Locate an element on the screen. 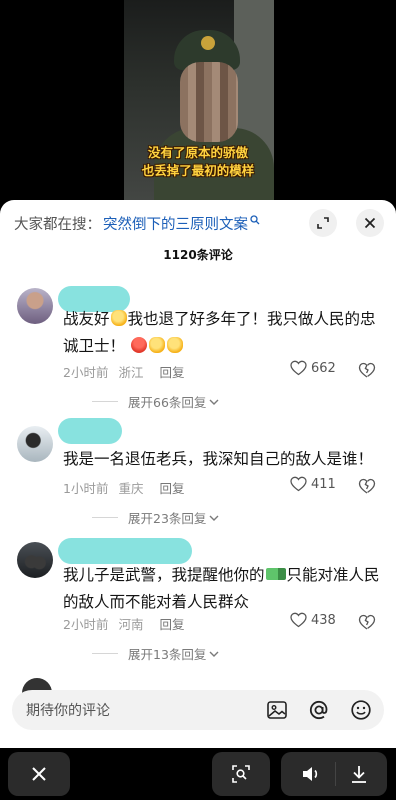 This screenshot has width=396, height=800. comment-input: 期待你的评论 is located at coordinates (198, 710).